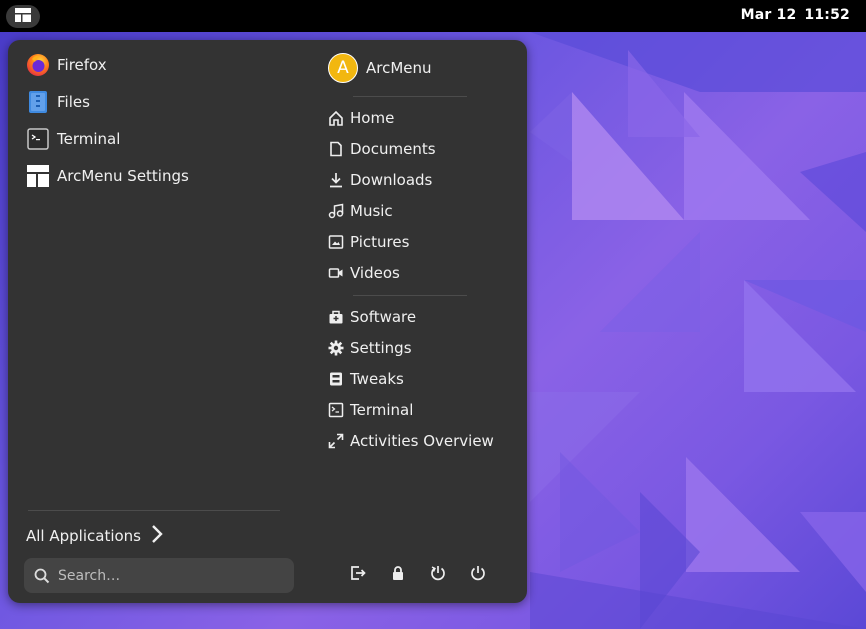  I want to click on all-applications-label: All Applications, so click(83, 536).